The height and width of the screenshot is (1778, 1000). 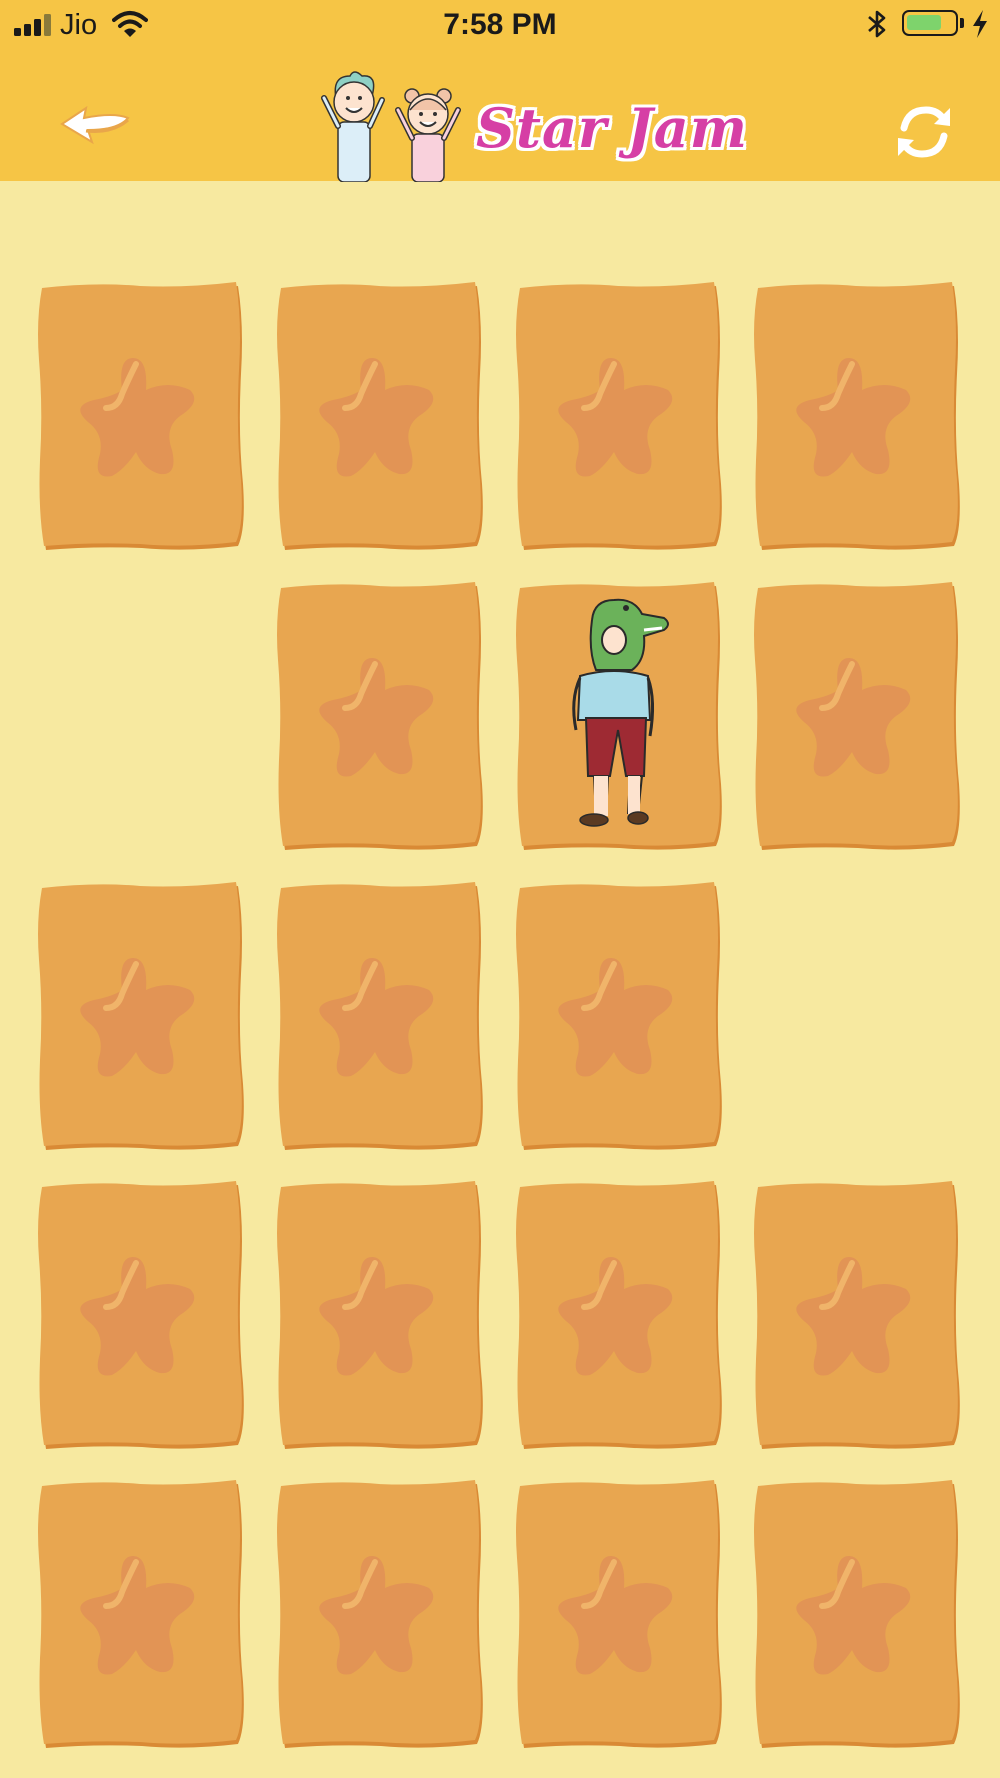 I want to click on battery-icon, so click(x=930, y=23).